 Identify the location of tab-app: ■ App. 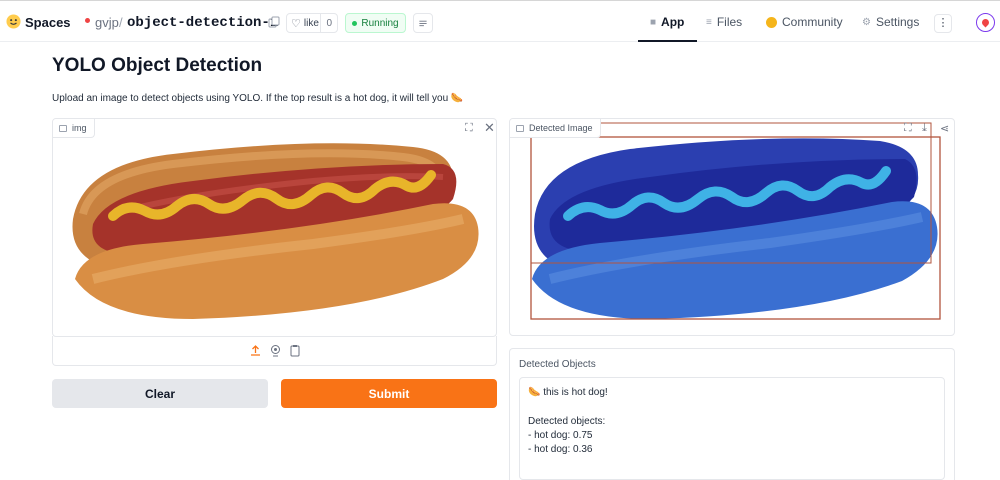
(667, 22).